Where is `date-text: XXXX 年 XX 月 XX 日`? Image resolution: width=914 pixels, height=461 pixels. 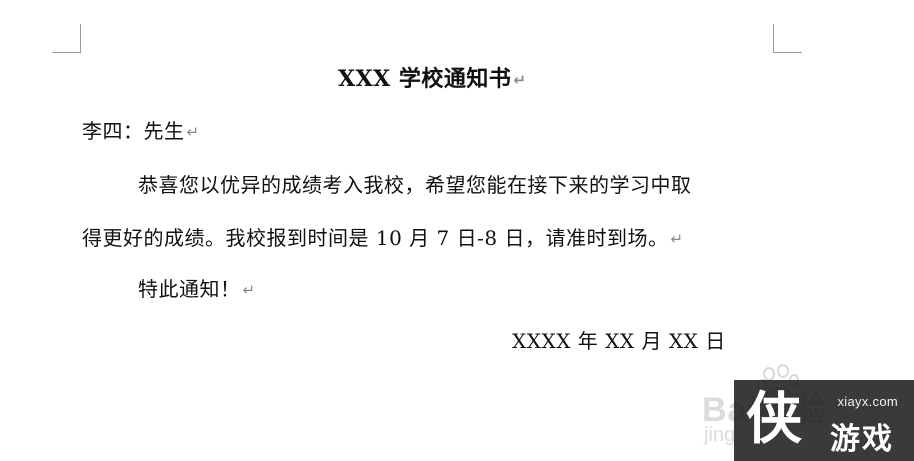
date-text: XXXX 年 XX 月 XX 日 is located at coordinates (619, 341).